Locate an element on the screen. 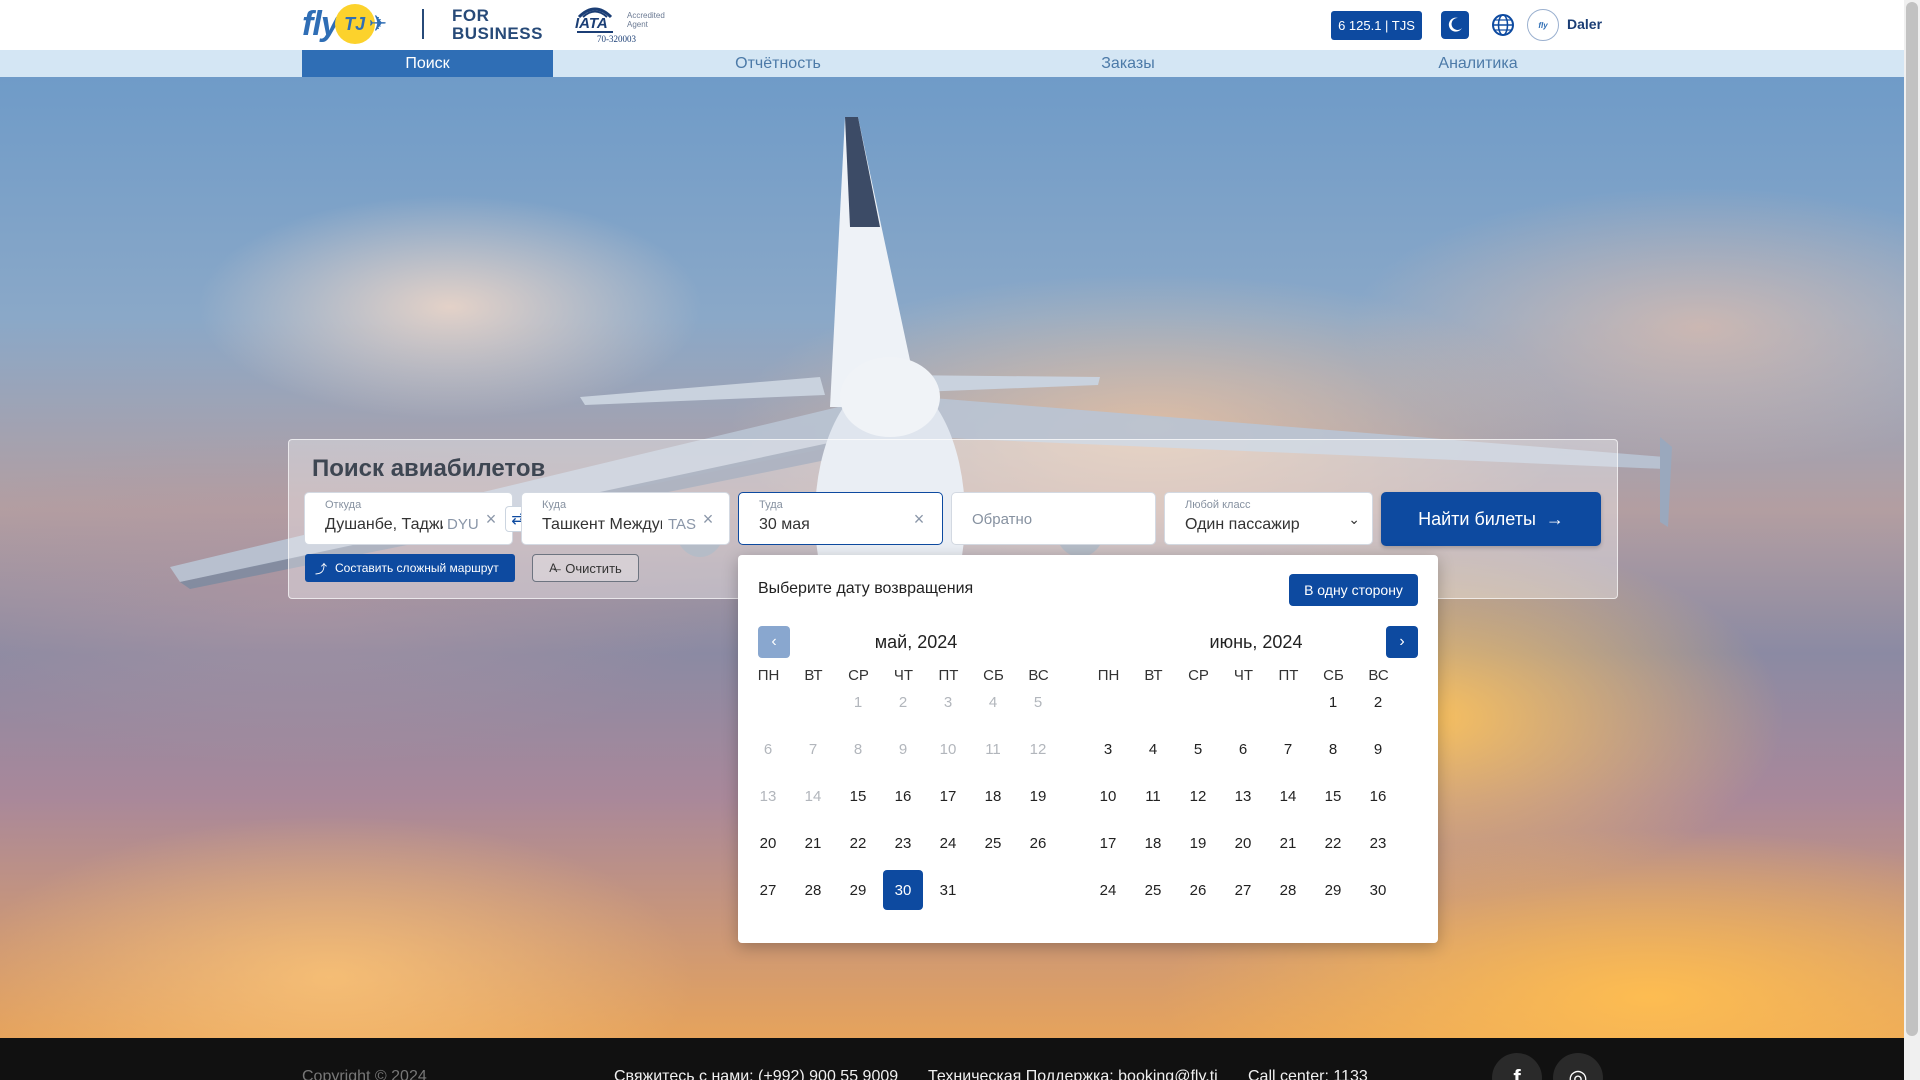  balance-badge: 6 125.1 | TJS is located at coordinates (1376, 25).